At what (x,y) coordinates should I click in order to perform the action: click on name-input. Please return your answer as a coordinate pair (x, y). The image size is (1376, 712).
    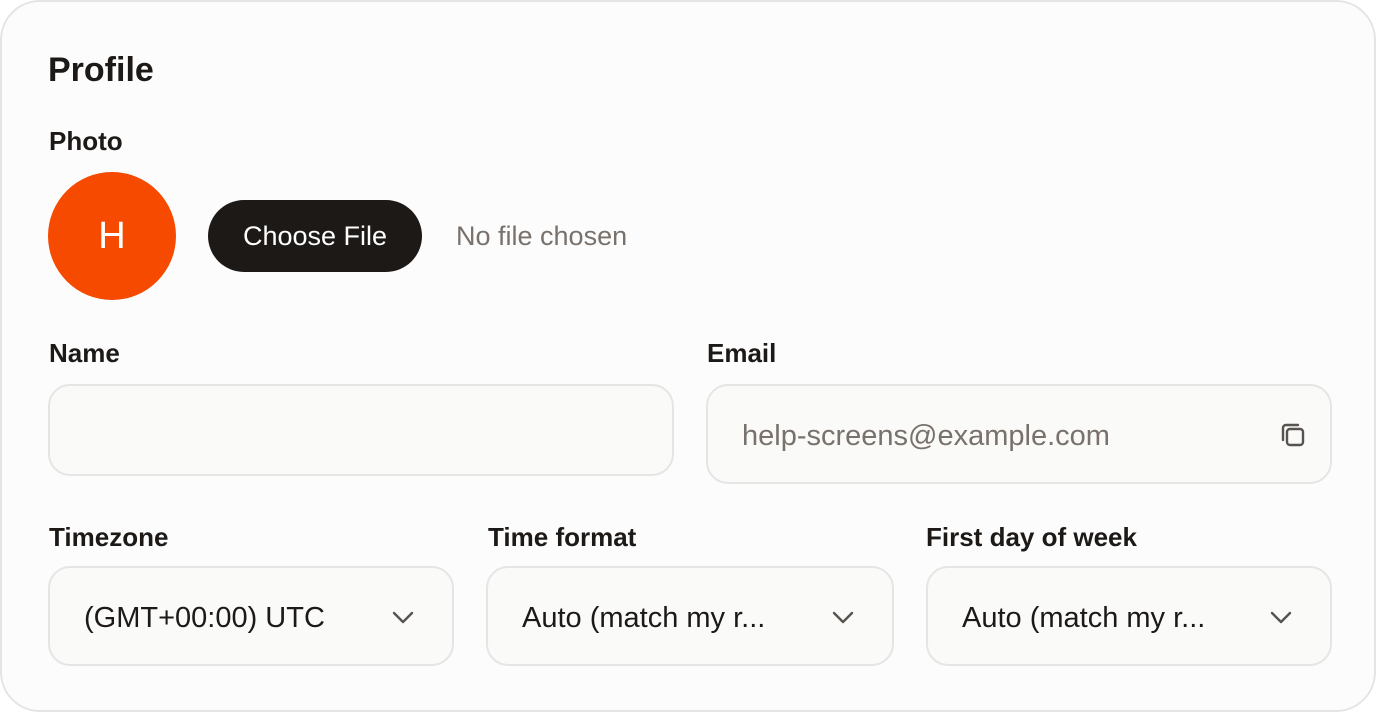
    Looking at the image, I should click on (361, 430).